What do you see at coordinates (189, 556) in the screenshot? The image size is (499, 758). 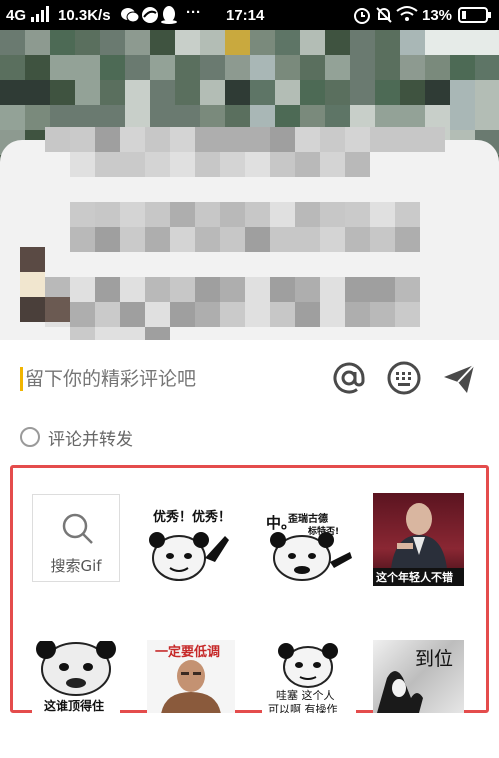 I see `panda-meme-icon` at bounding box center [189, 556].